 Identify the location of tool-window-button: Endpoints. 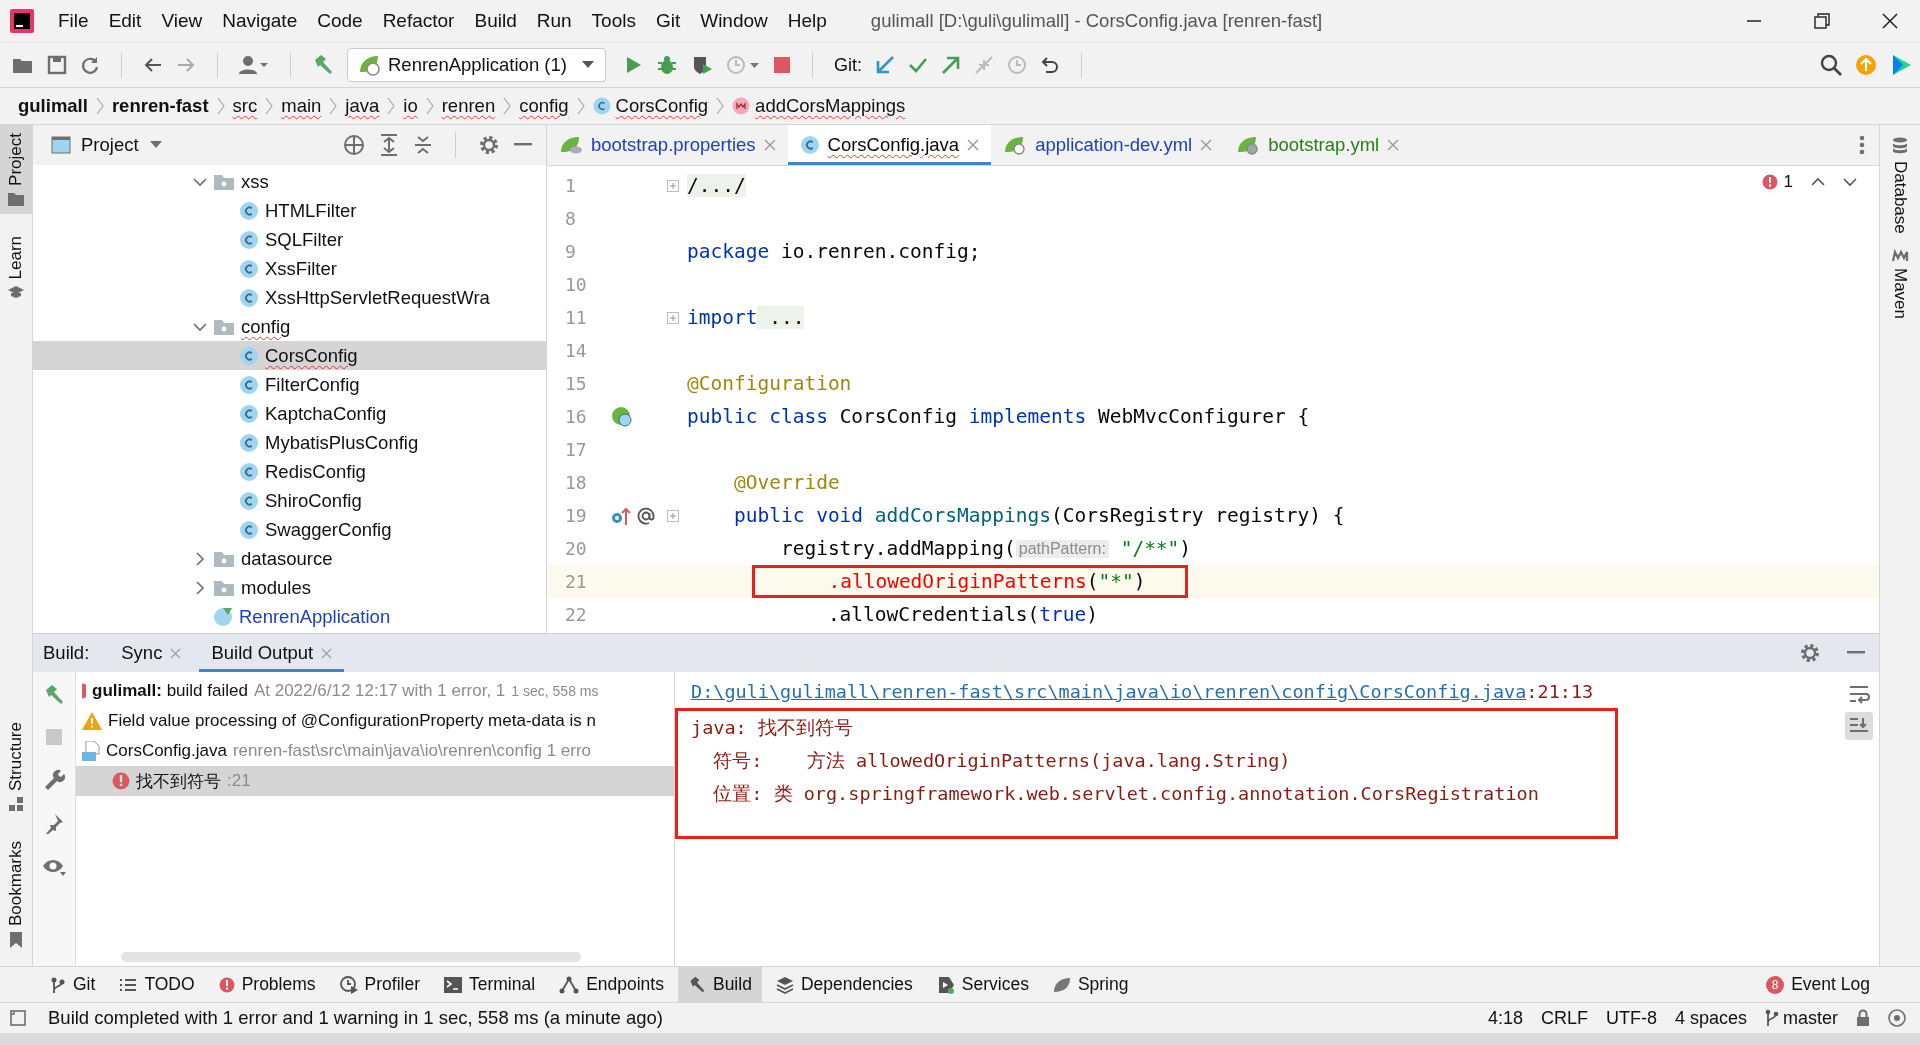
(611, 984).